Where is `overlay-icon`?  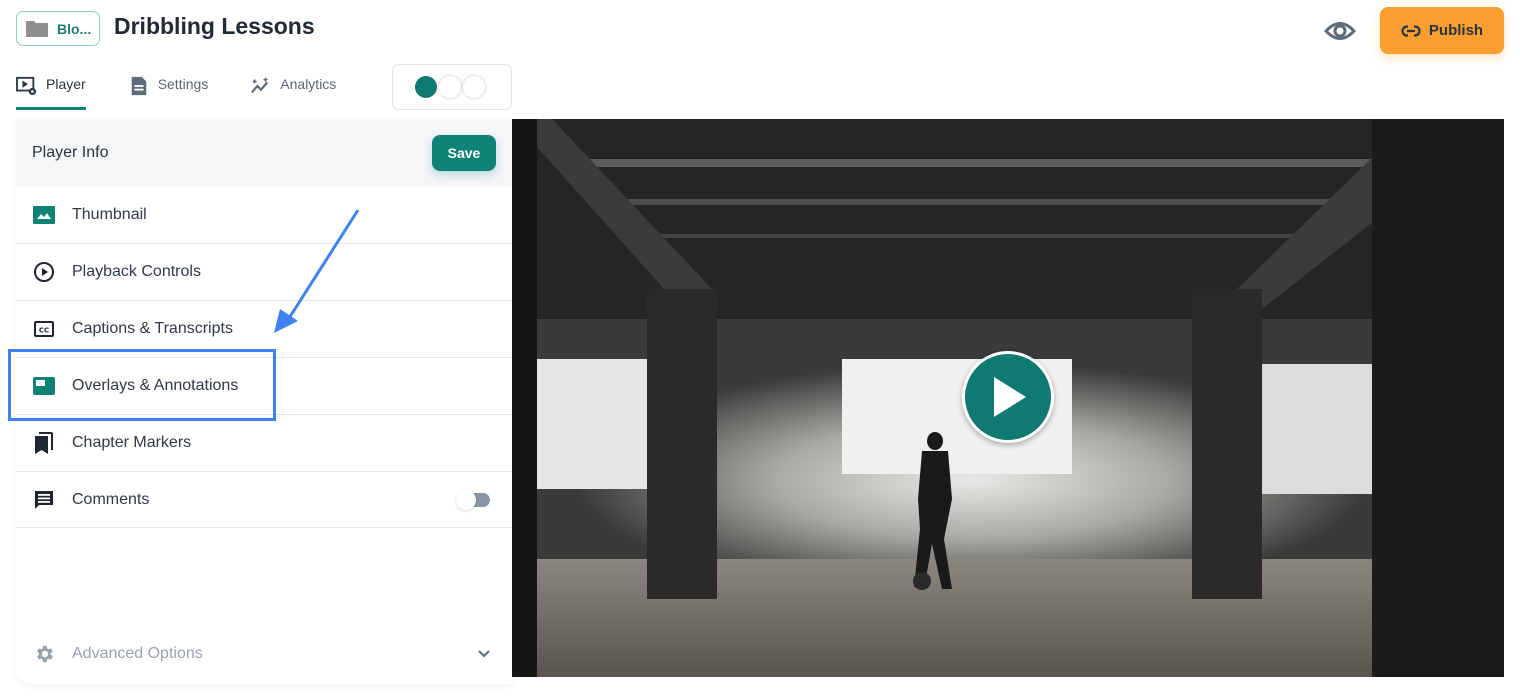 overlay-icon is located at coordinates (44, 386).